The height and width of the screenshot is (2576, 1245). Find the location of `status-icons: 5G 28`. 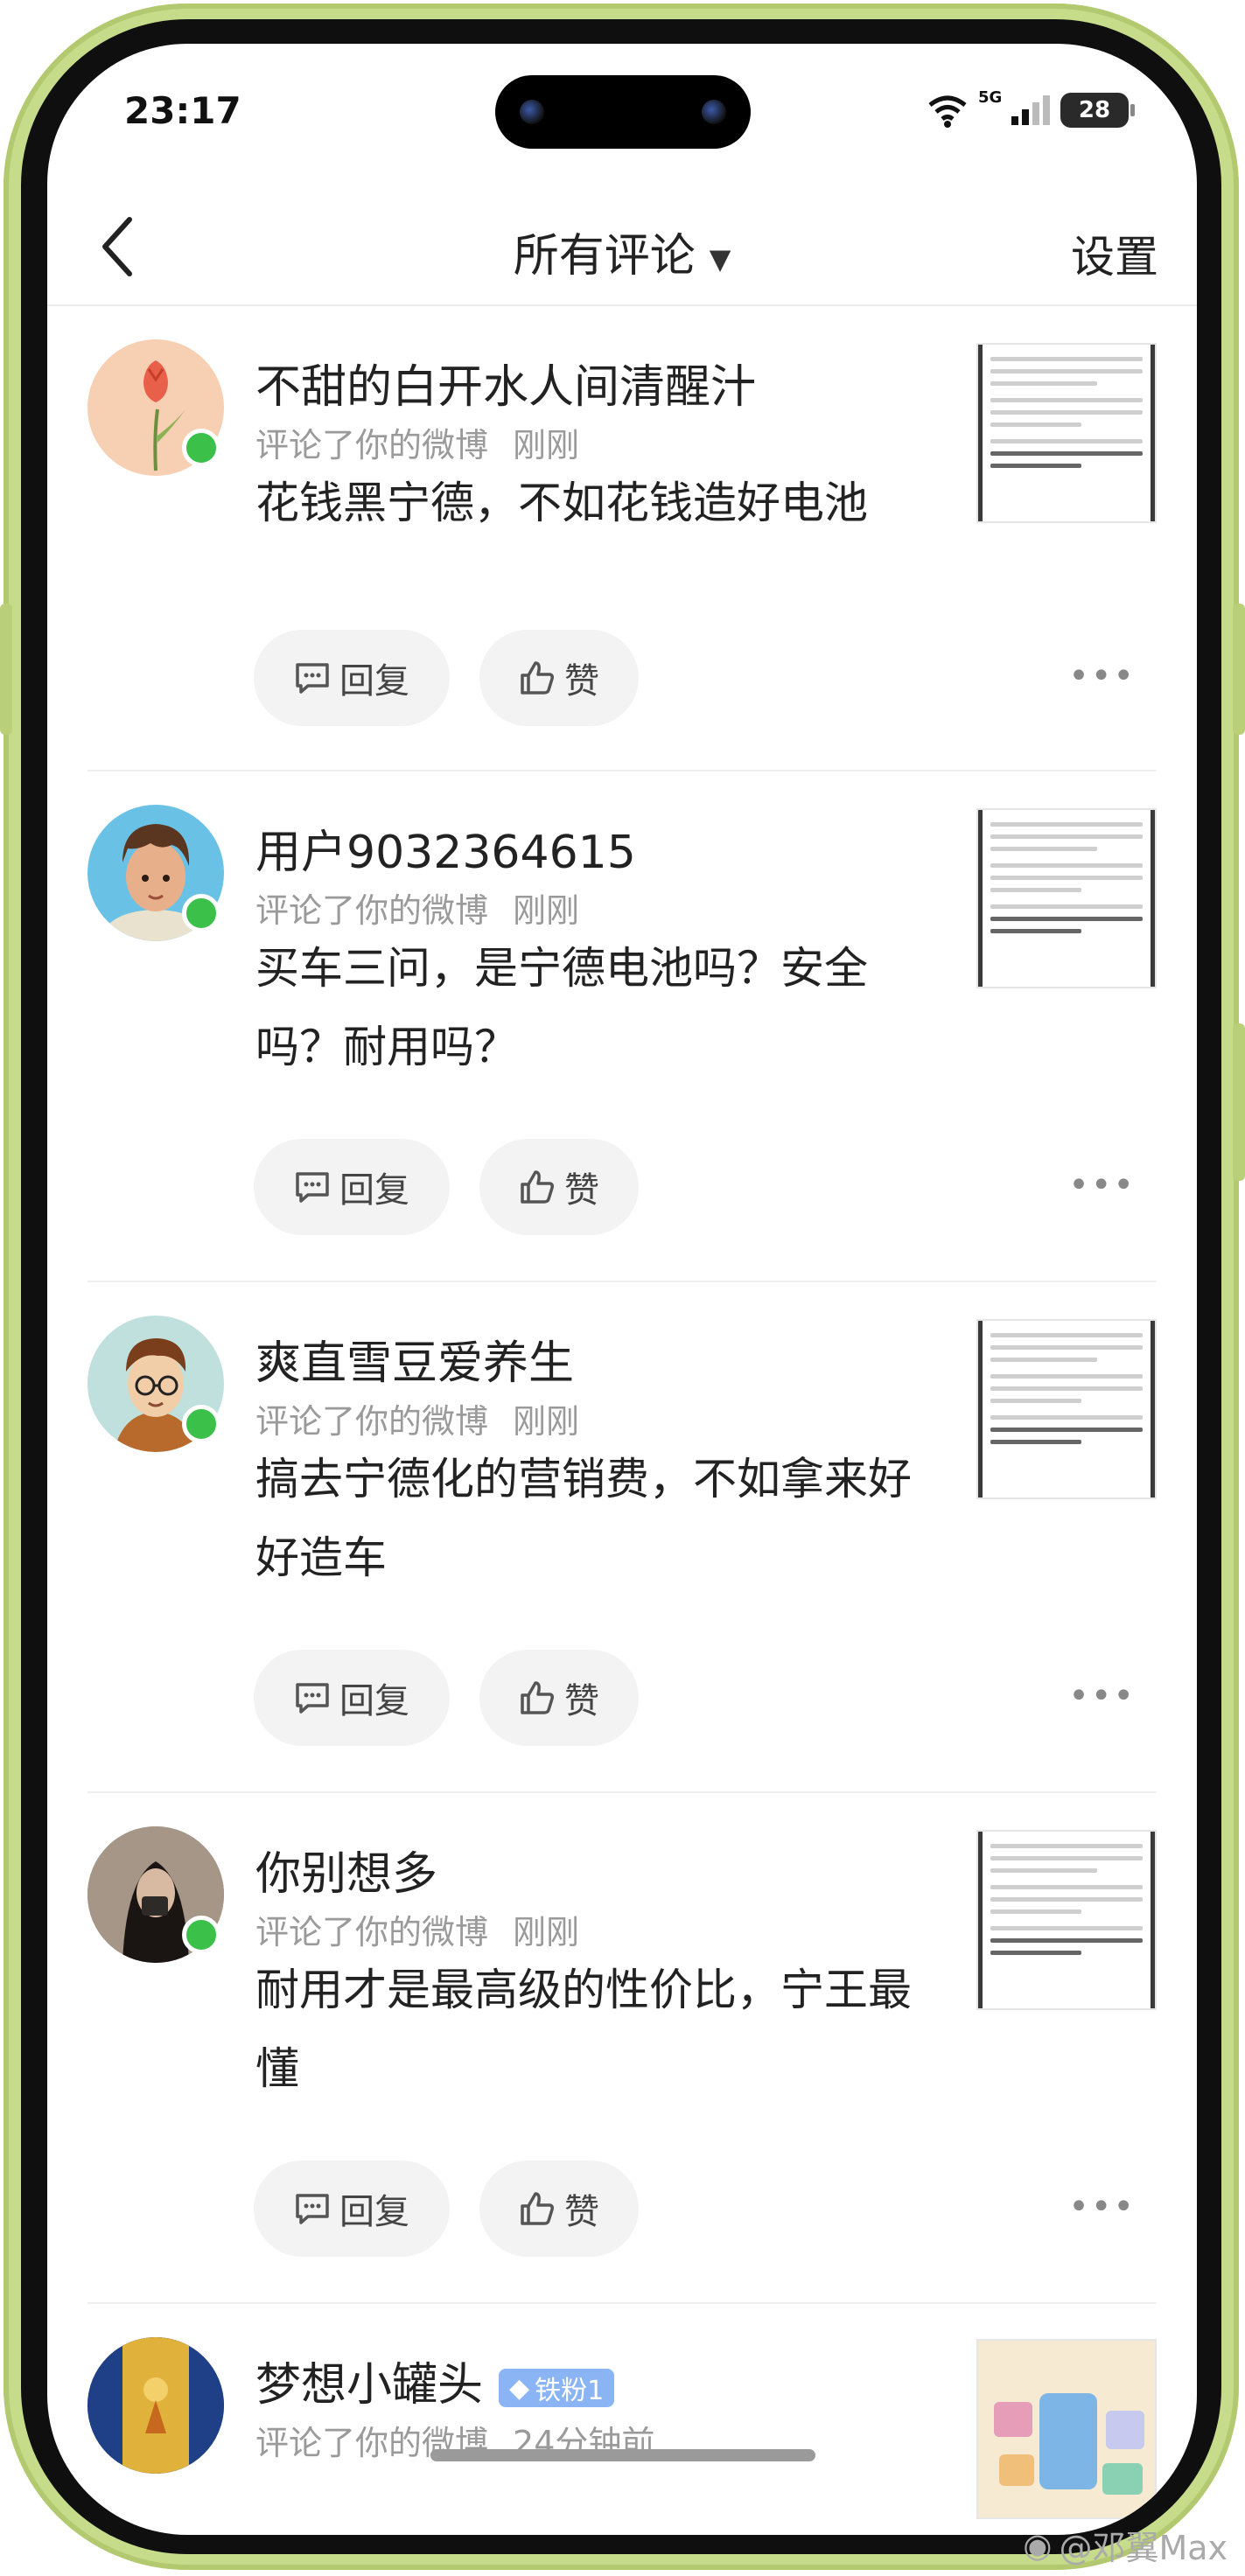

status-icons: 5G 28 is located at coordinates (1030, 108).